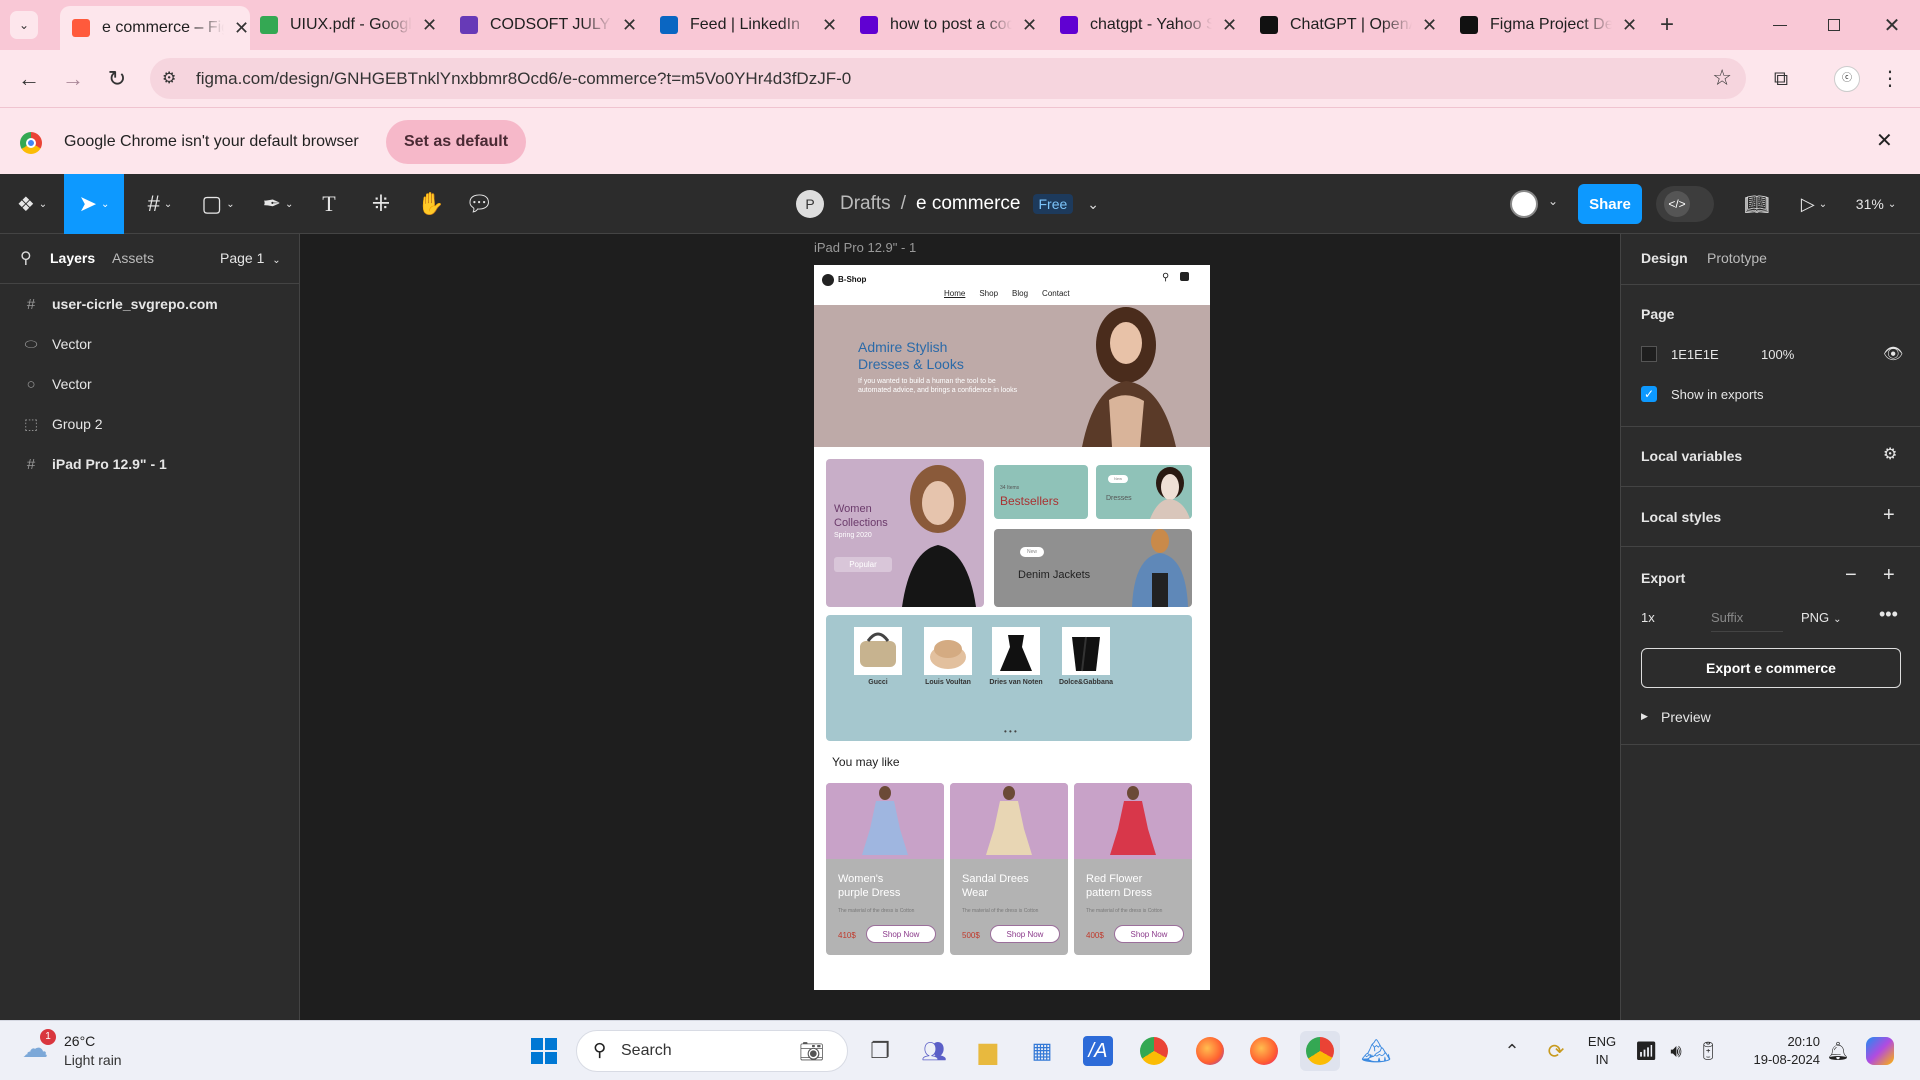 The image size is (1920, 1080). Describe the element at coordinates (94, 204) in the screenshot. I see `move-tool: ➤ ⌄` at that location.